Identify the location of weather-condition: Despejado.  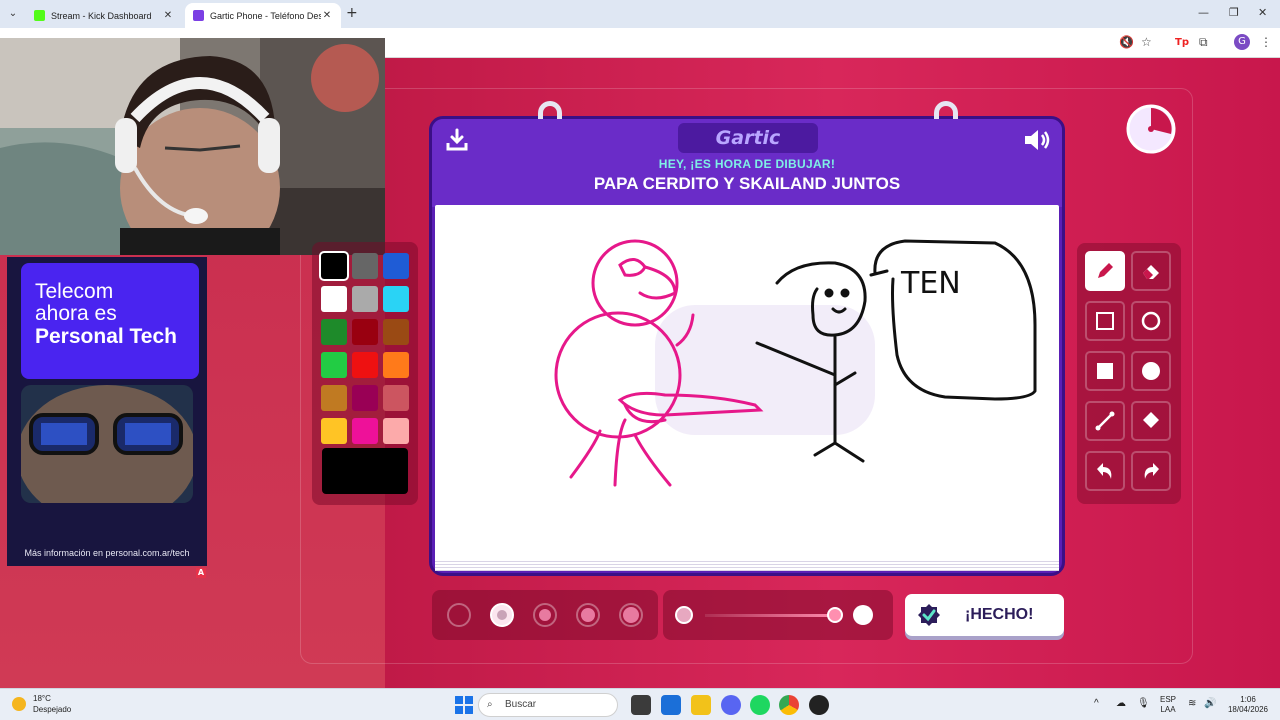
(52, 709).